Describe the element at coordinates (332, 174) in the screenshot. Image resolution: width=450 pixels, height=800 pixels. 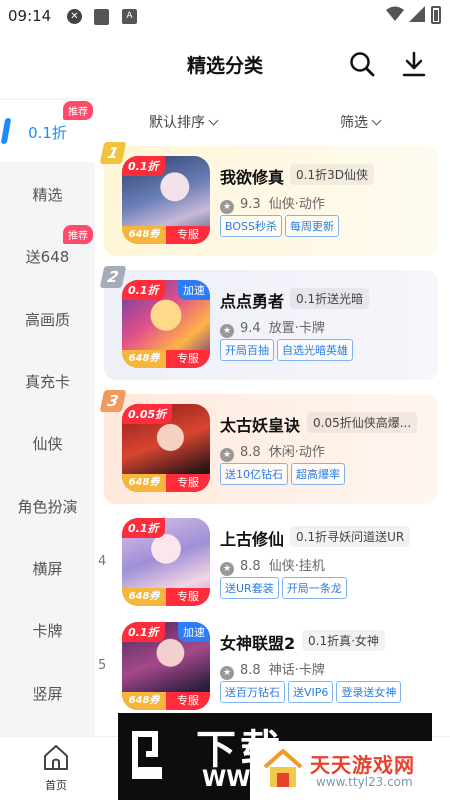
I see `game-subtitle: 0.1折3D仙侠` at that location.